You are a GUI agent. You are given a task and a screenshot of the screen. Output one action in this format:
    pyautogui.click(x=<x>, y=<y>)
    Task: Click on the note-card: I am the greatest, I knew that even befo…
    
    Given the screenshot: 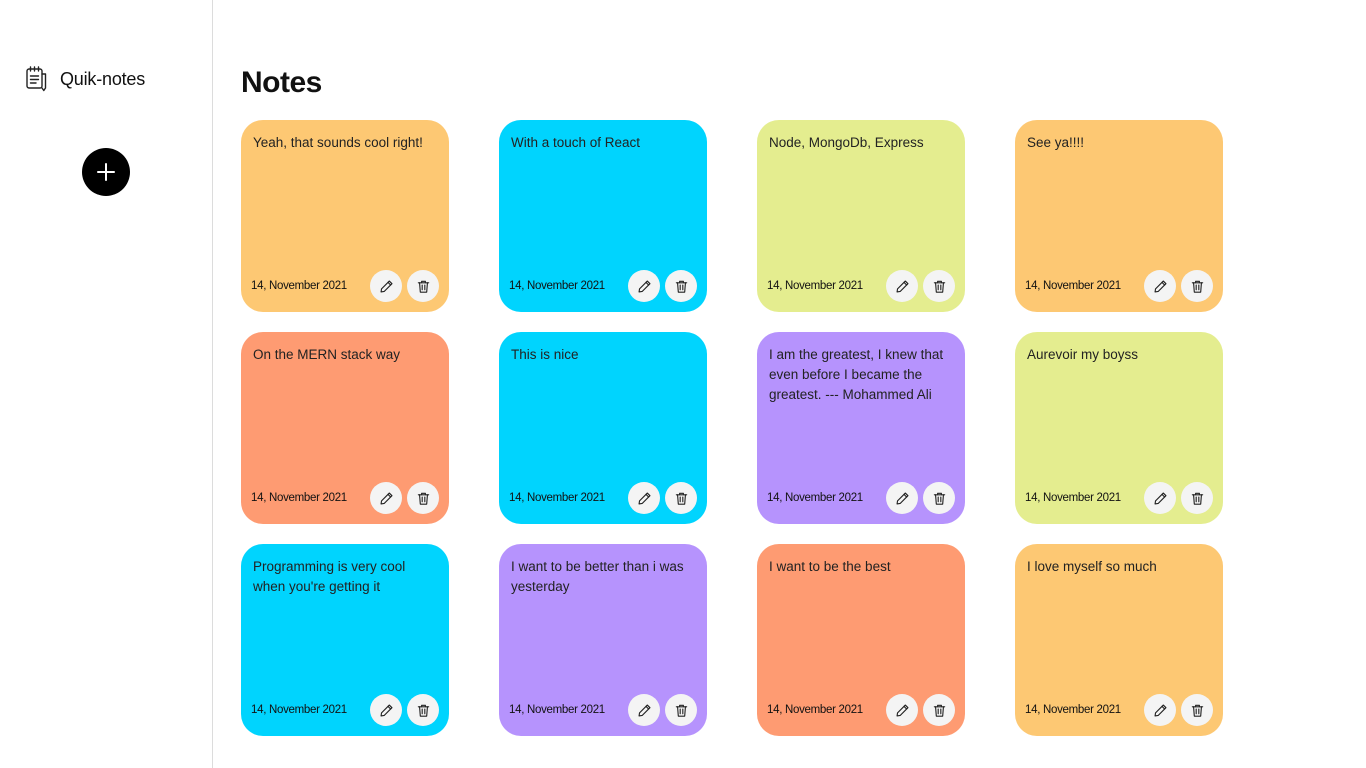 What is the action you would take?
    pyautogui.click(x=861, y=428)
    